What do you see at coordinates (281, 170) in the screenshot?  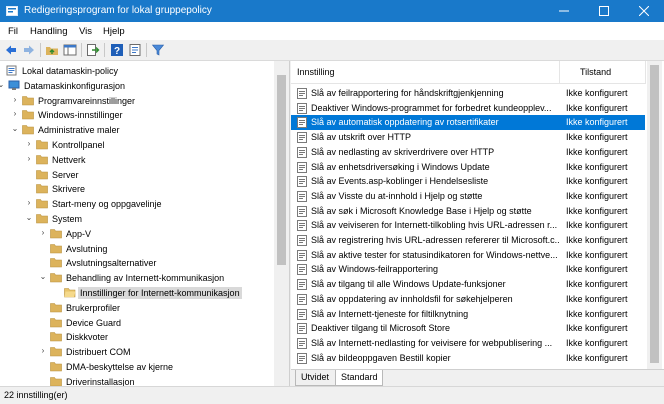 I see `tree-scrollbar-thumb` at bounding box center [281, 170].